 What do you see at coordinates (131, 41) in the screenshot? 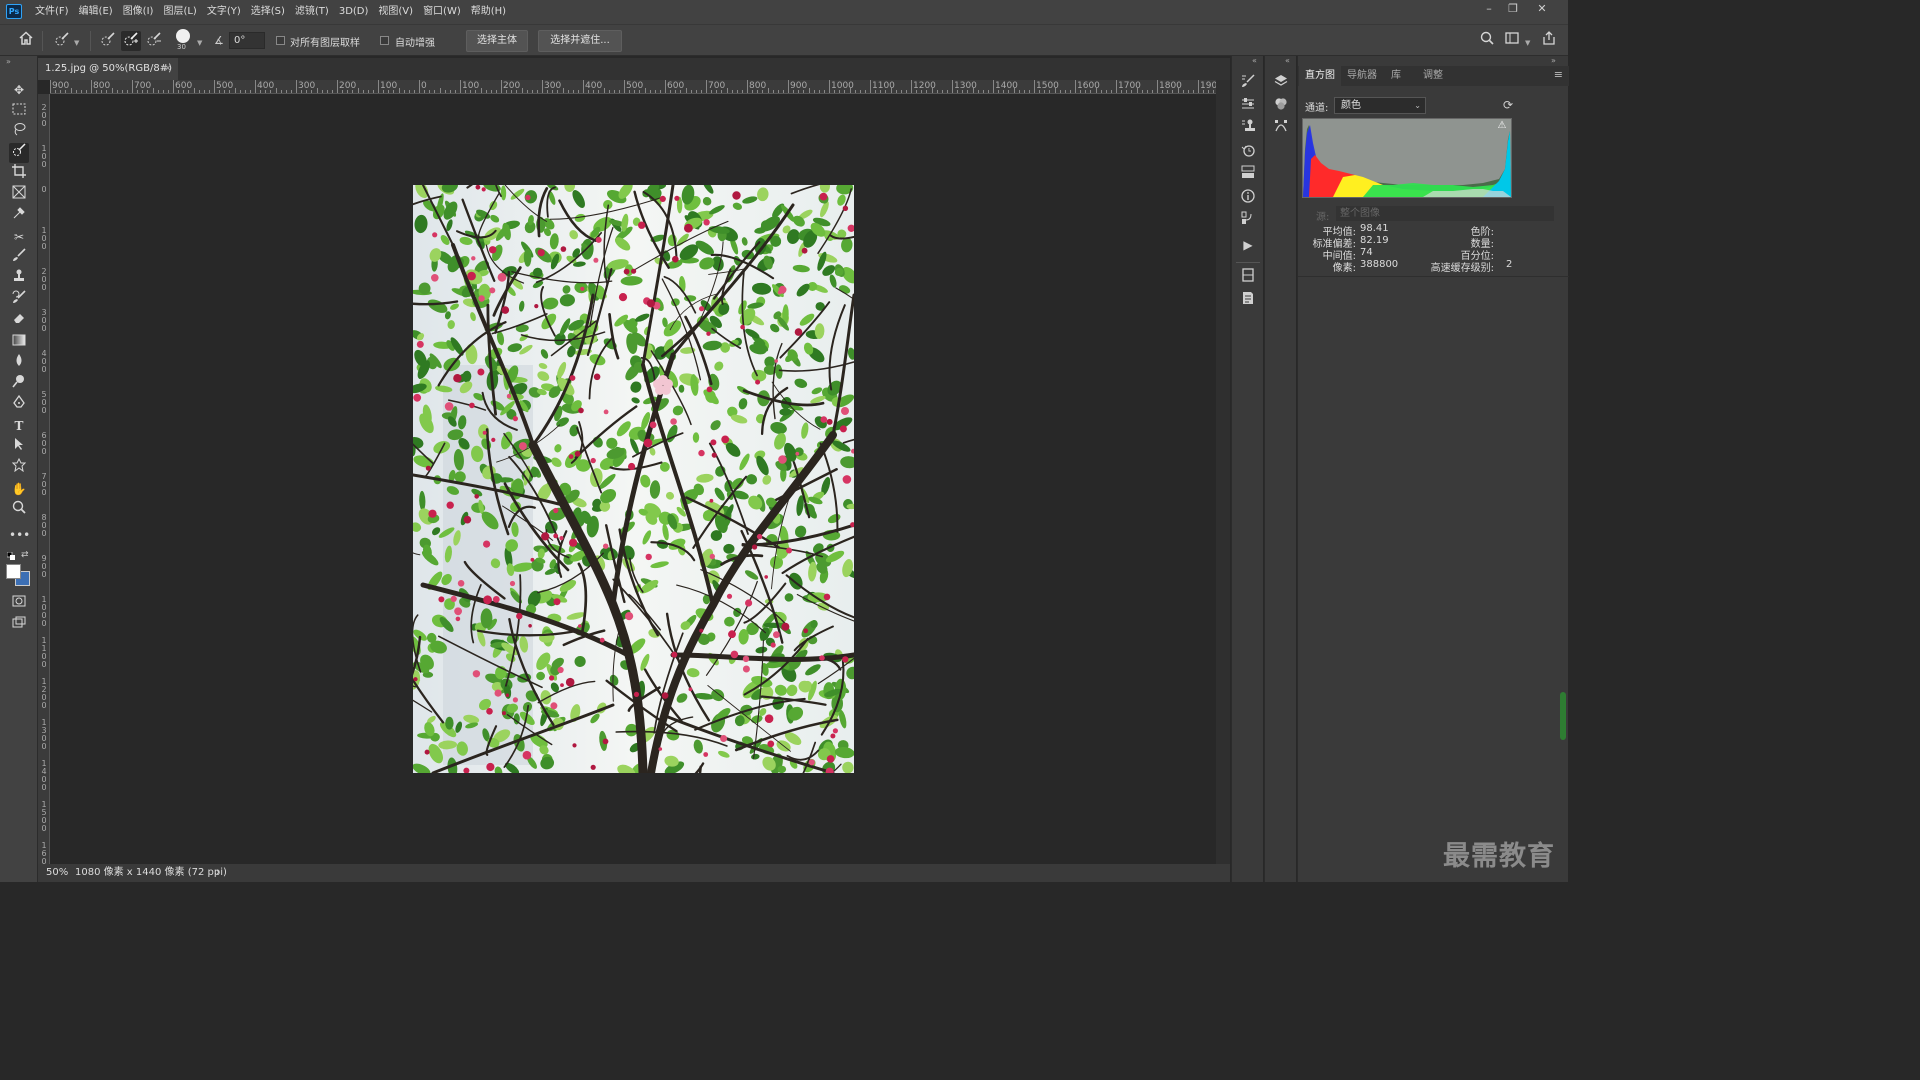
I see `add-to-selection-icon` at bounding box center [131, 41].